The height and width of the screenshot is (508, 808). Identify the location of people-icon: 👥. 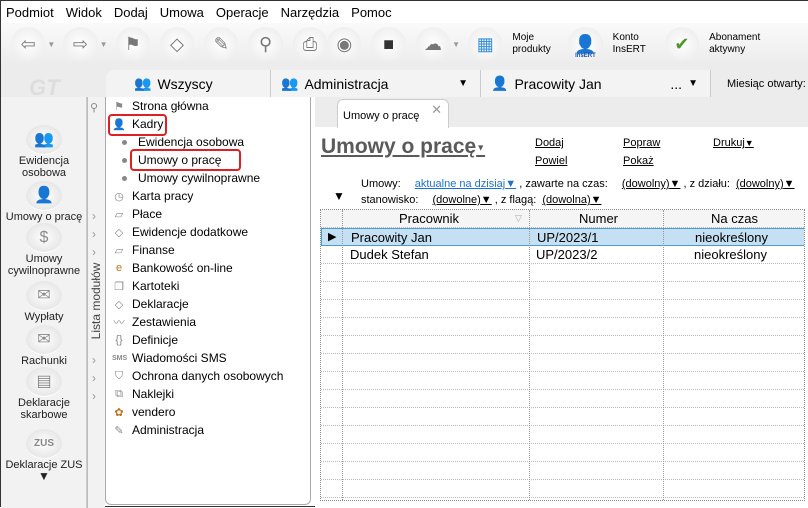
(44, 140).